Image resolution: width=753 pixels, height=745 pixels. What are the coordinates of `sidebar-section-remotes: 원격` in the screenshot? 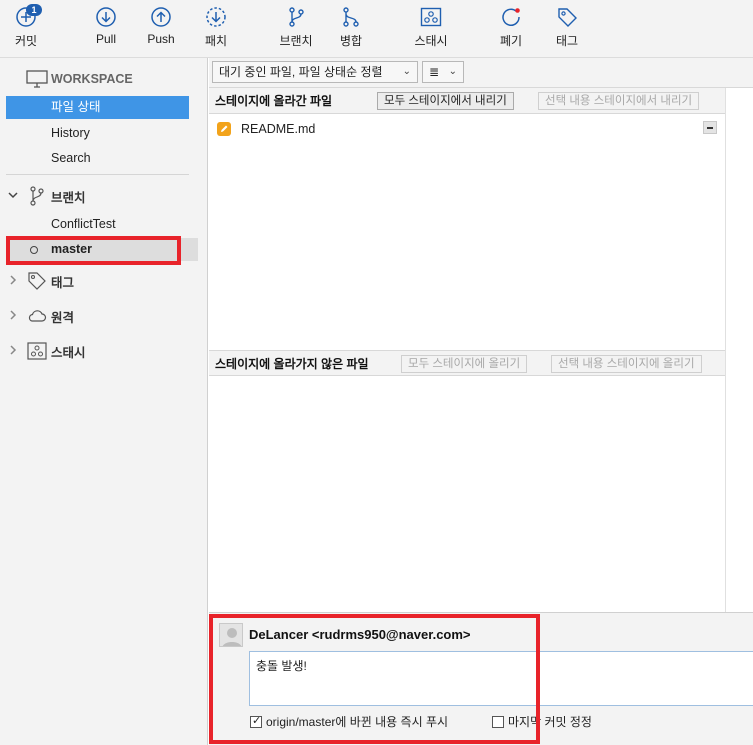 It's located at (104, 316).